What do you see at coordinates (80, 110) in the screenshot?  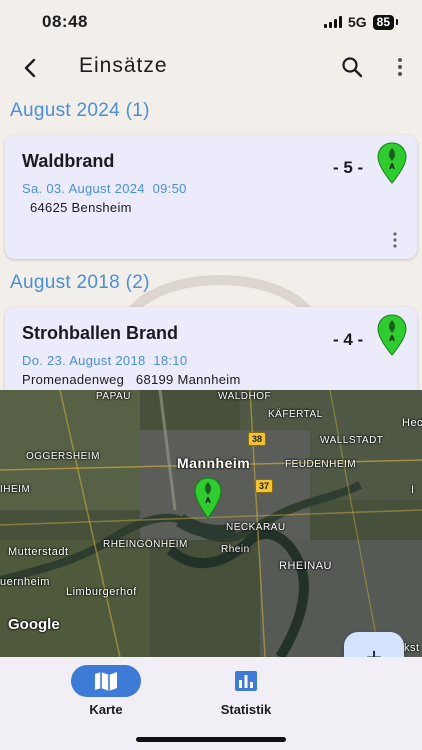 I see `section-header: August 2024 (1)` at bounding box center [80, 110].